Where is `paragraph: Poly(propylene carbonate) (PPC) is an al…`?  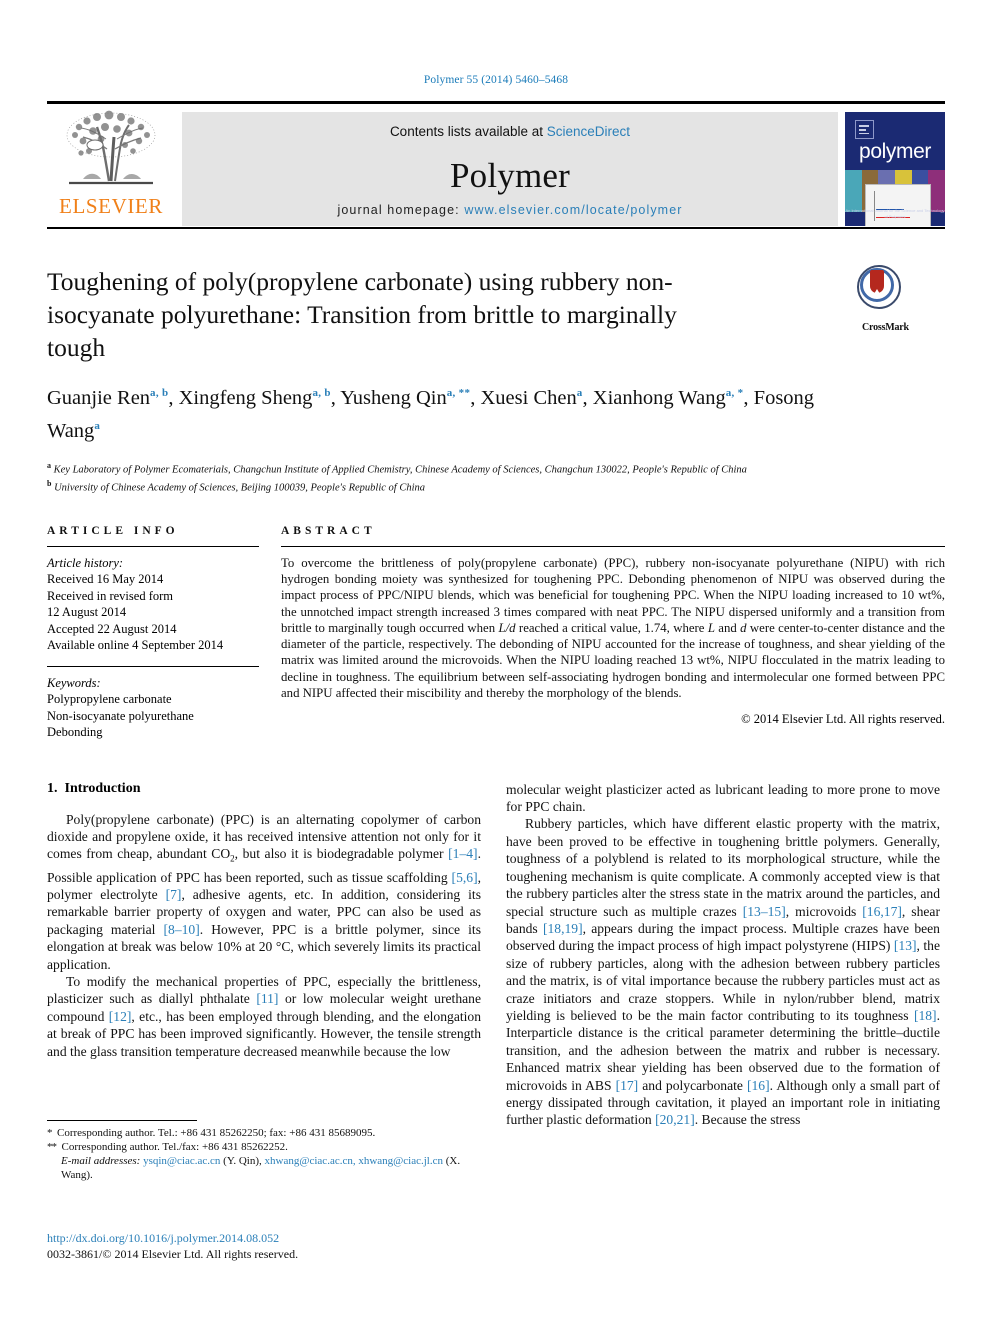
paragraph: Poly(propylene carbonate) (PPC) is an al… is located at coordinates (264, 891).